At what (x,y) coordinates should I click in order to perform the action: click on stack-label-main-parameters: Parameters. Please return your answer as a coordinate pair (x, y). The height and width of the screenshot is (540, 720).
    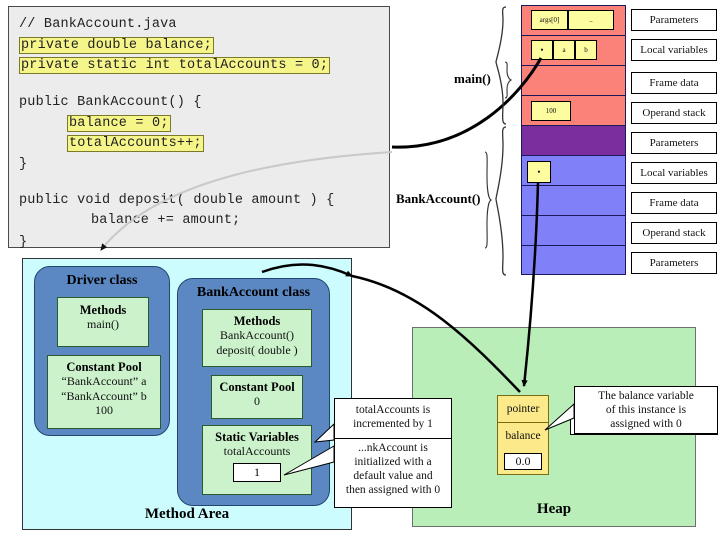
    Looking at the image, I should click on (674, 20).